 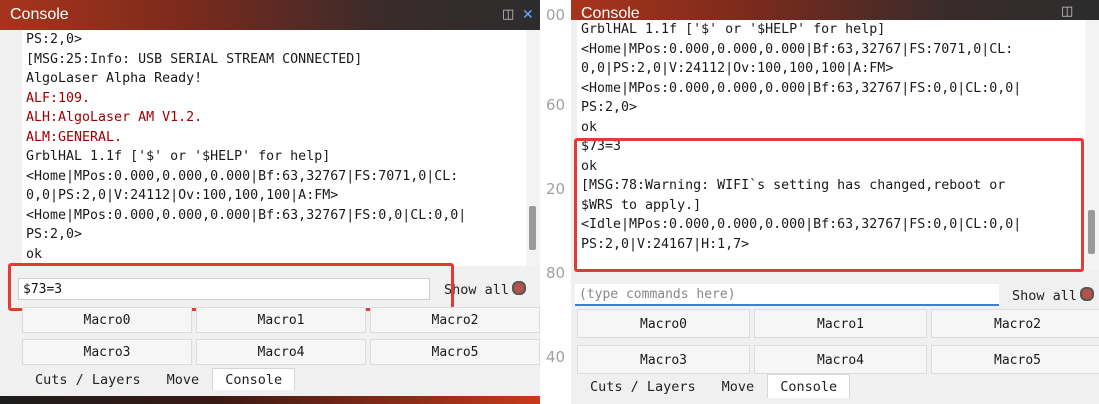 What do you see at coordinates (555, 105) in the screenshot?
I see `ruler-label: 60` at bounding box center [555, 105].